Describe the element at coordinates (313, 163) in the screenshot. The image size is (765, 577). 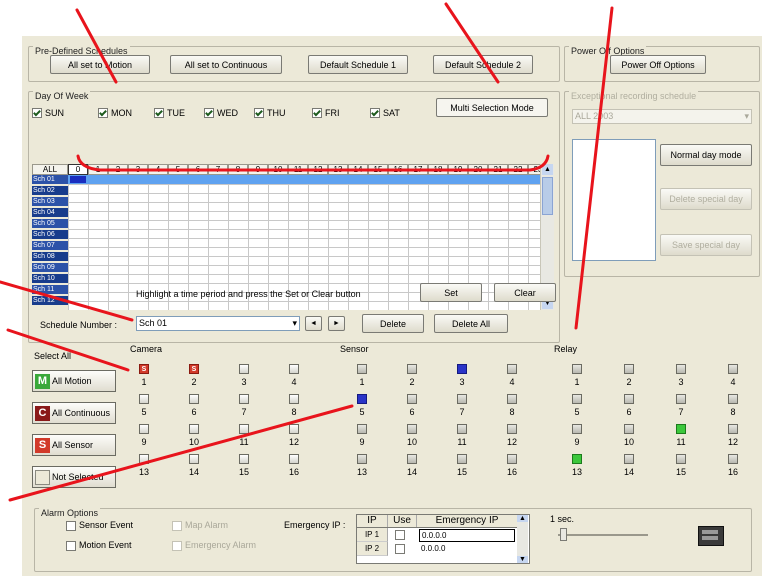
I see `annotation-bracket-grid` at that location.